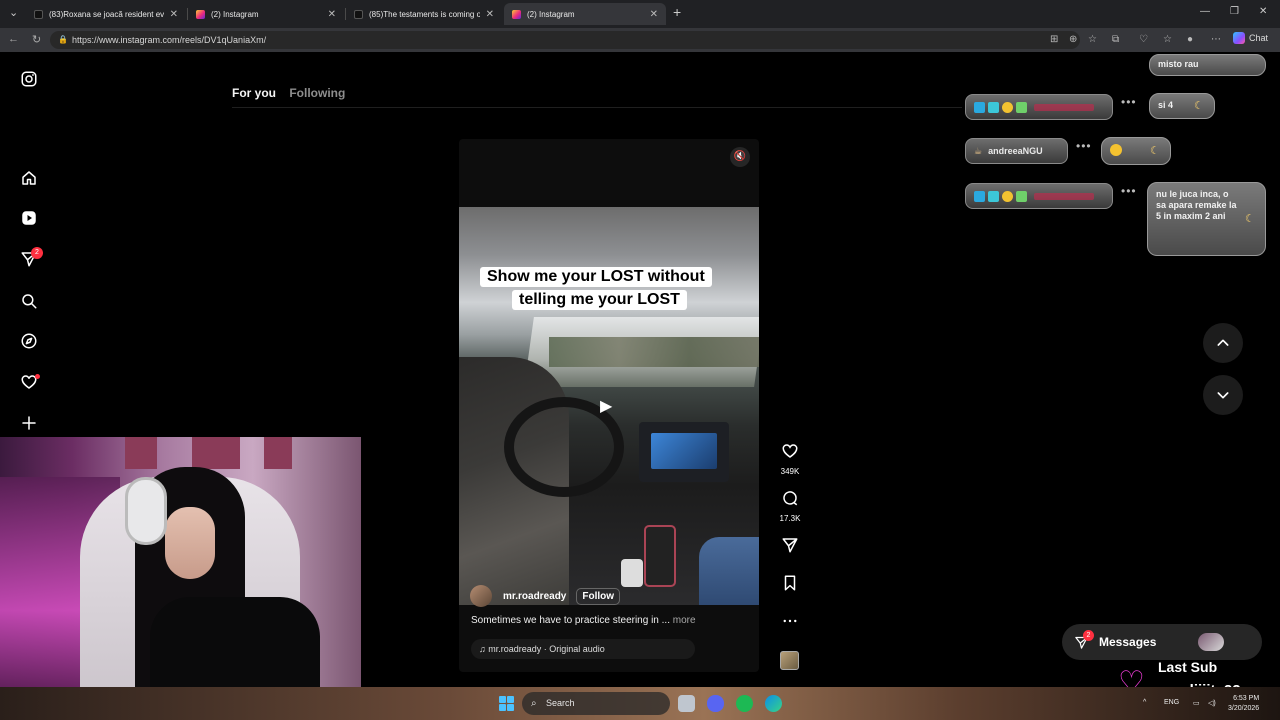  What do you see at coordinates (29, 341) in the screenshot?
I see `explore-icon` at bounding box center [29, 341].